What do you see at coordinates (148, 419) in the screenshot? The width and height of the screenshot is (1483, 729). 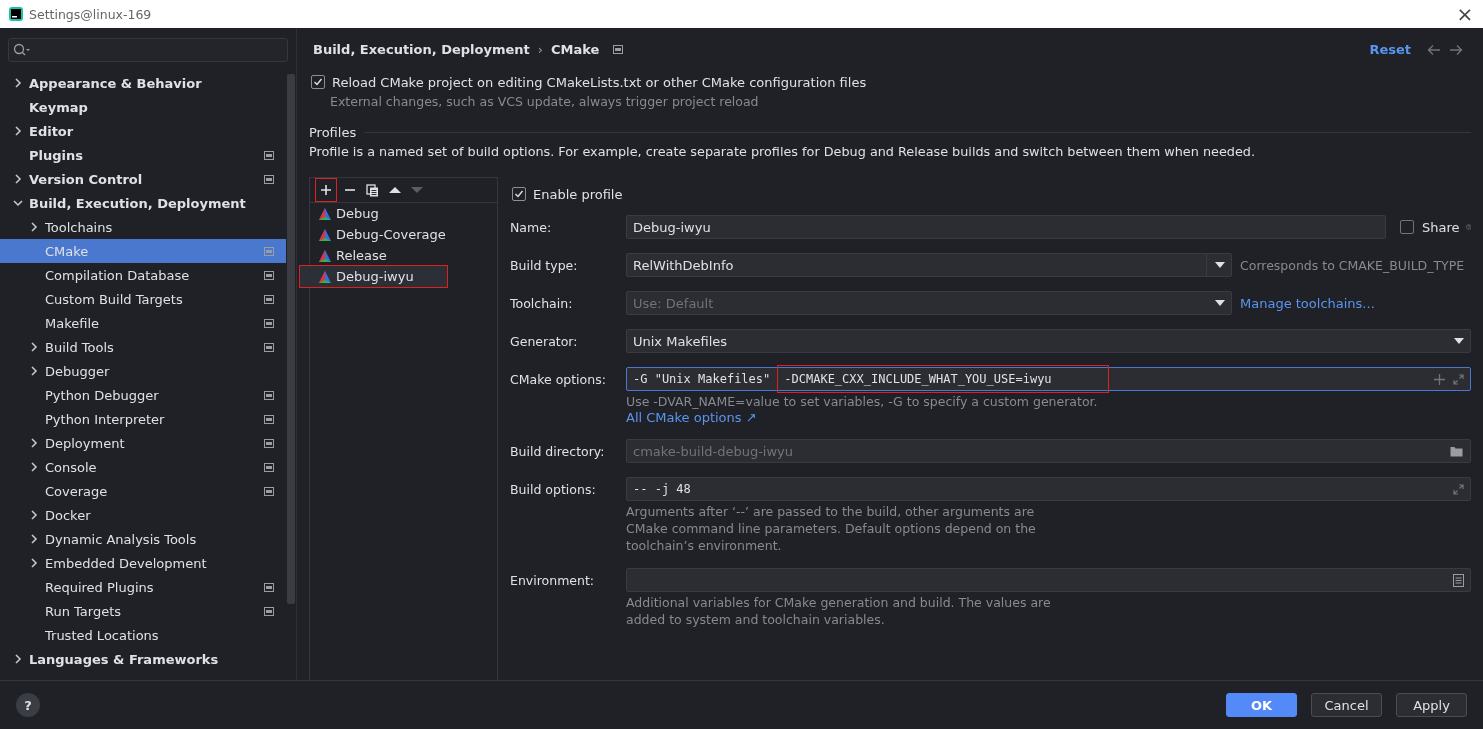 I see `sidebar-item: Python Interpreter` at bounding box center [148, 419].